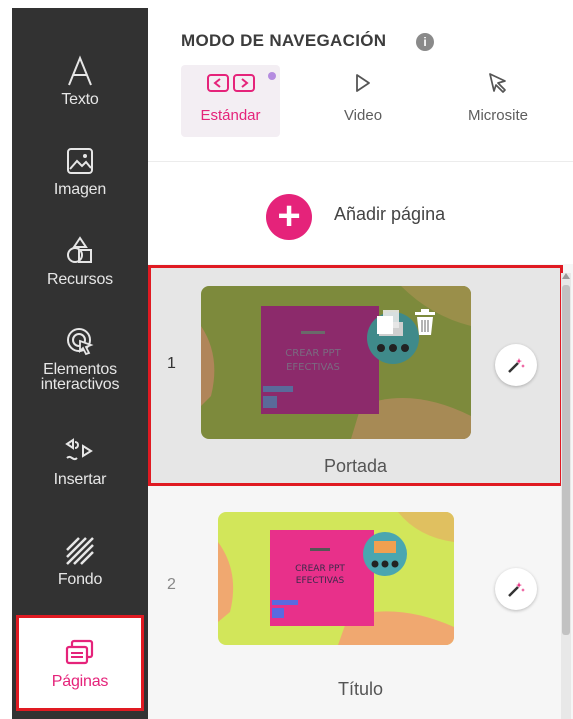 This screenshot has height=719, width=573. I want to click on new-badge-dot, so click(272, 76).